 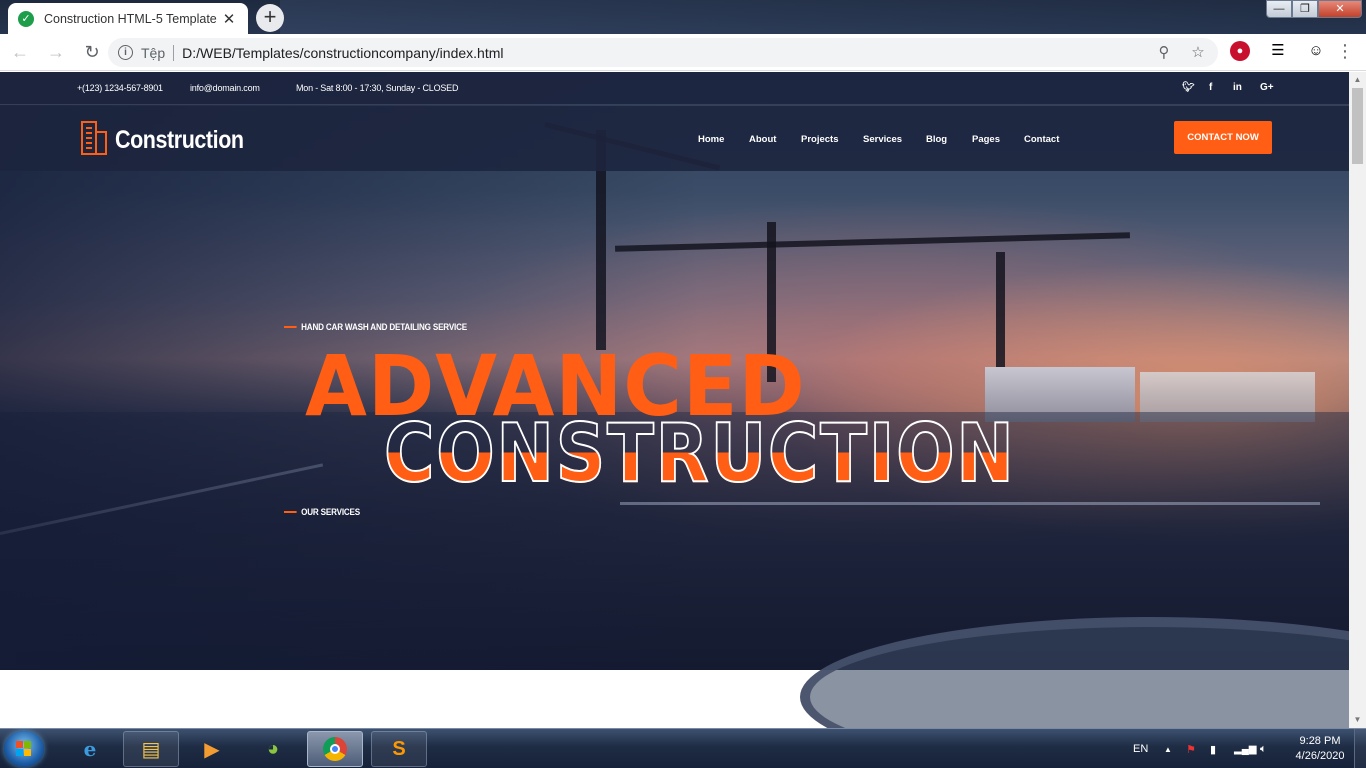 I want to click on nav-contact: Contact, so click(x=1041, y=139).